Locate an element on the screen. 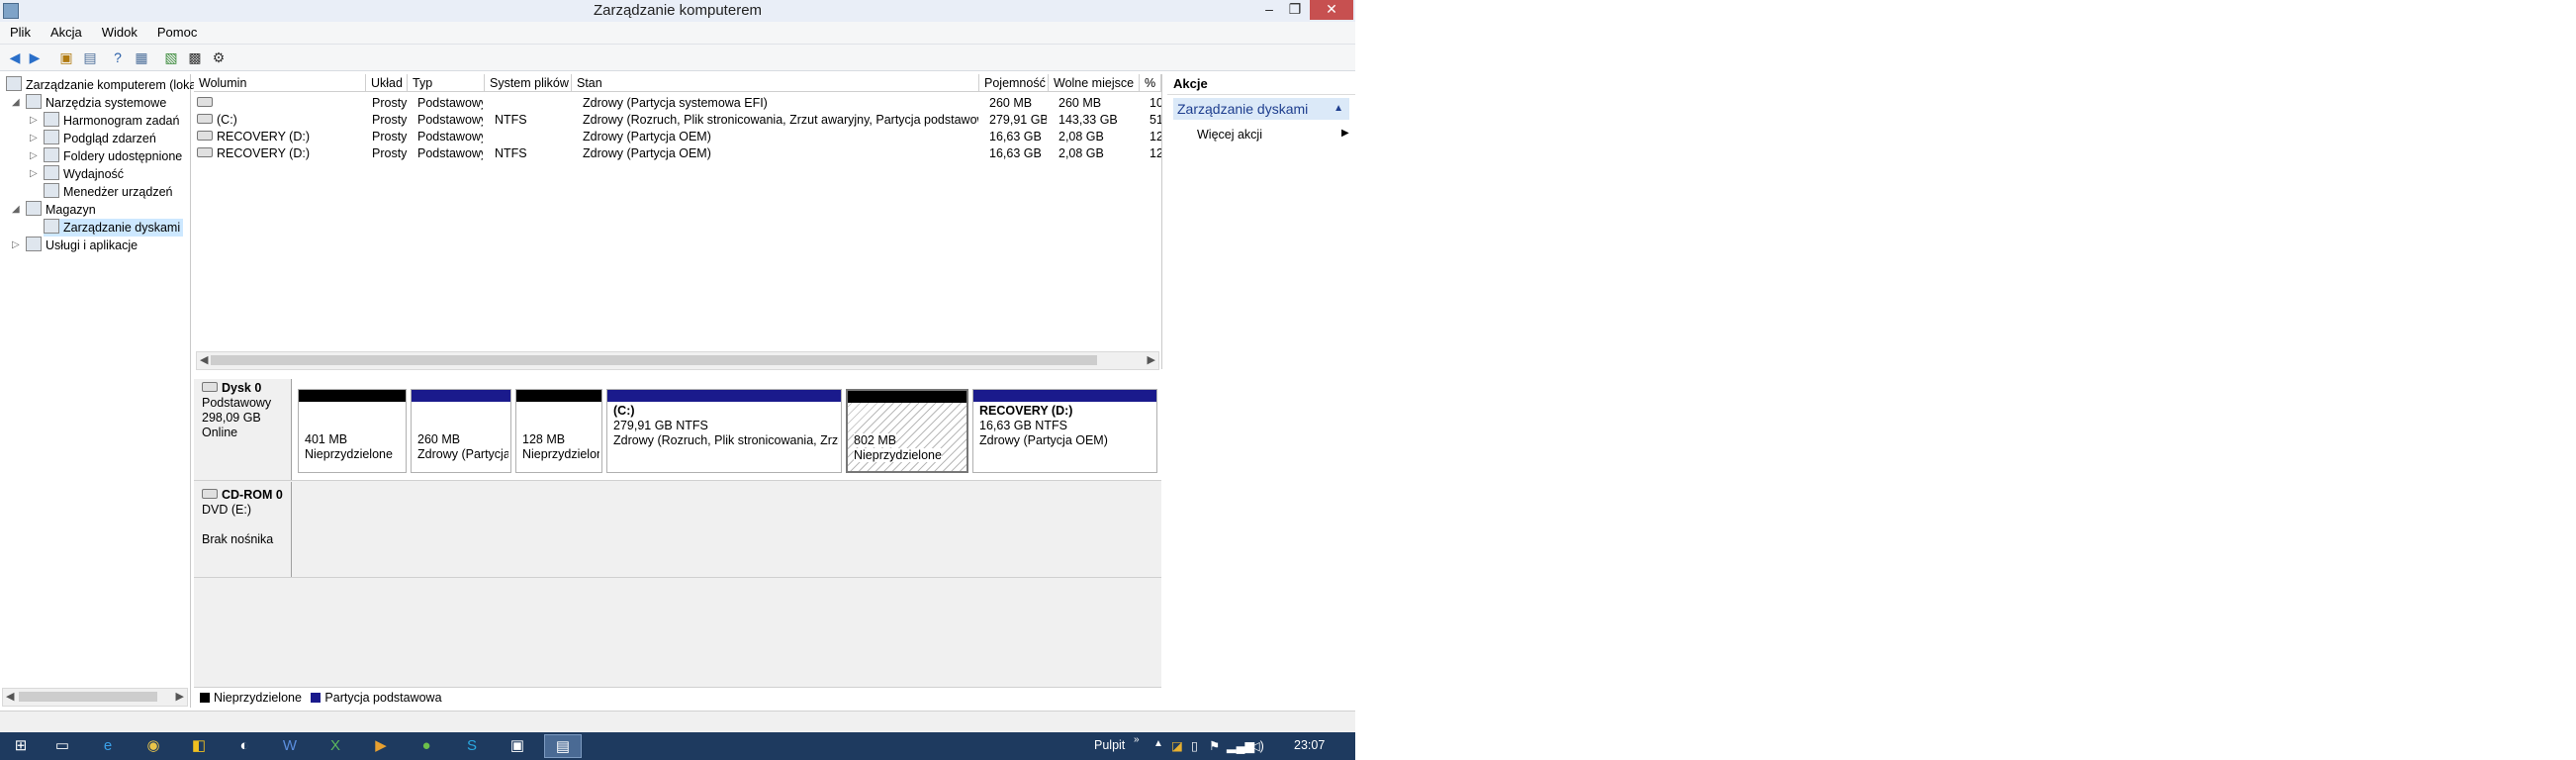 The width and height of the screenshot is (2576, 760). menu-akcja: Akcja is located at coordinates (67, 31).